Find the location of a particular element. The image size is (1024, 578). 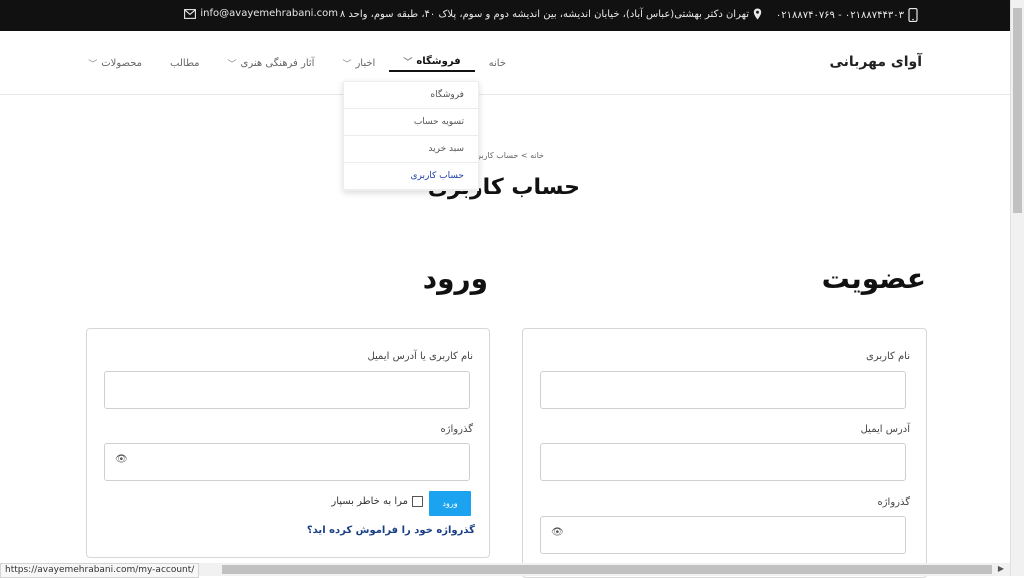

remember-checkbox is located at coordinates (417, 501).